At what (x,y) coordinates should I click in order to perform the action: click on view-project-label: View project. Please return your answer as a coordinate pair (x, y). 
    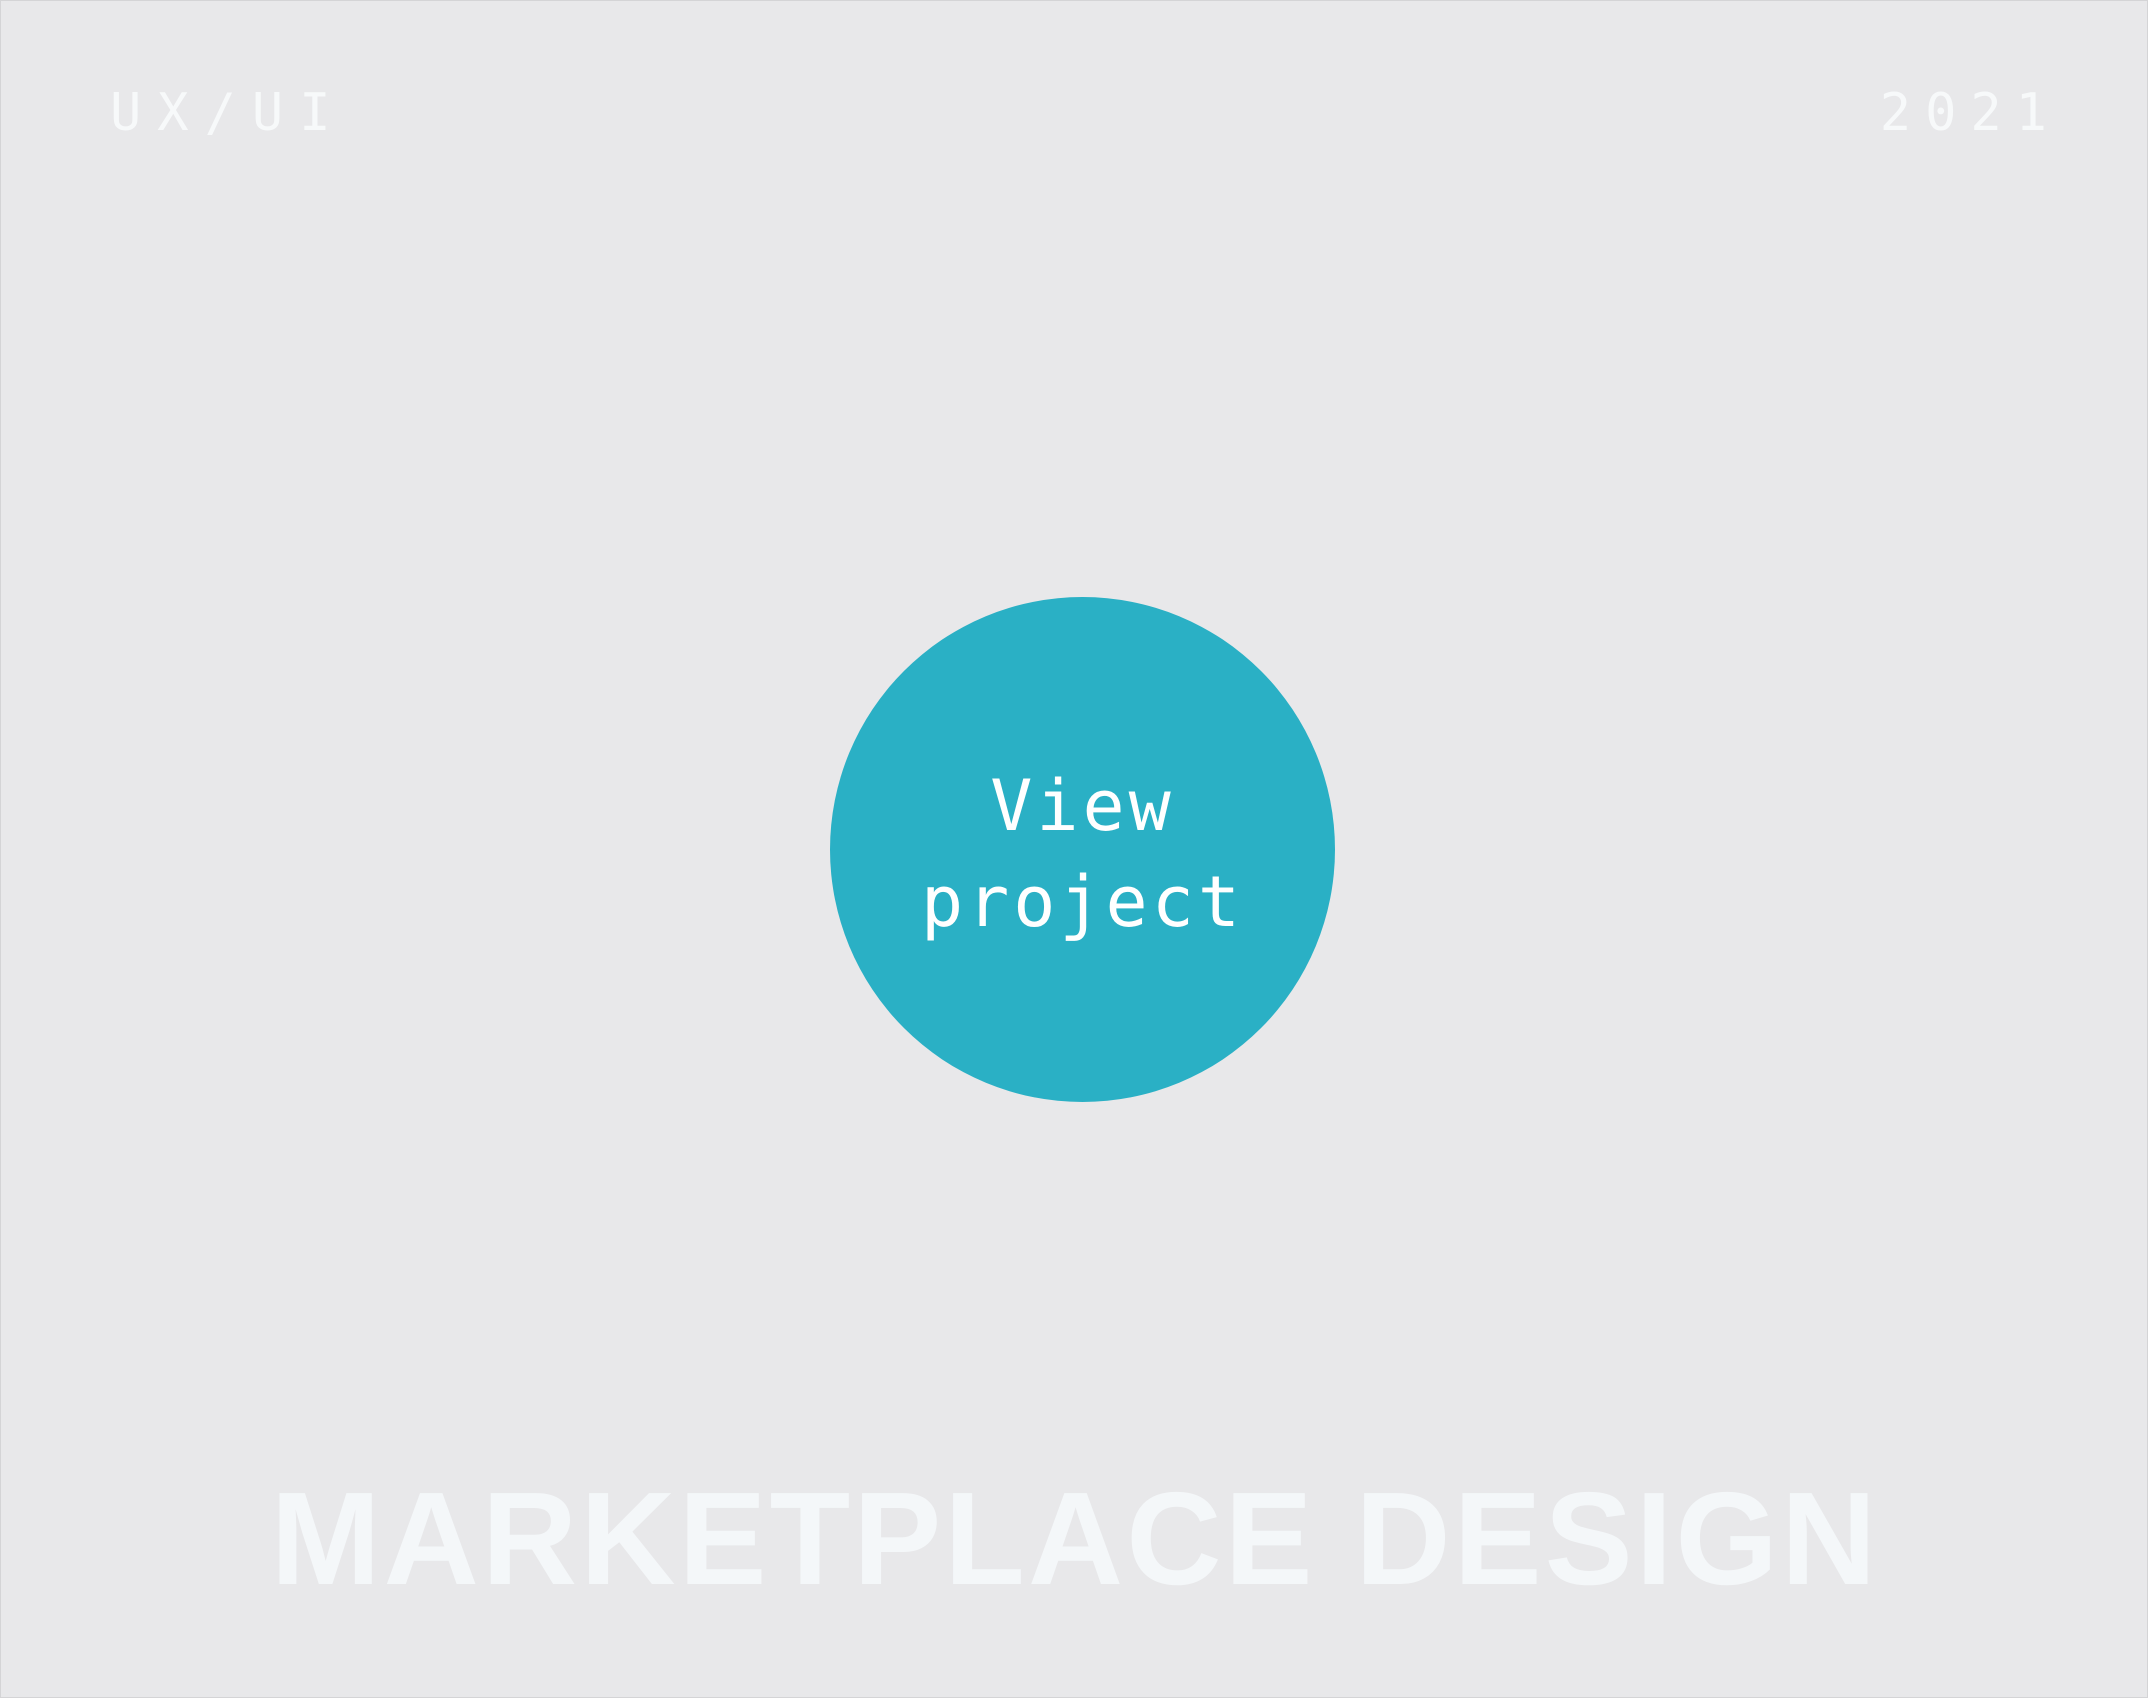
    Looking at the image, I should click on (1082, 853).